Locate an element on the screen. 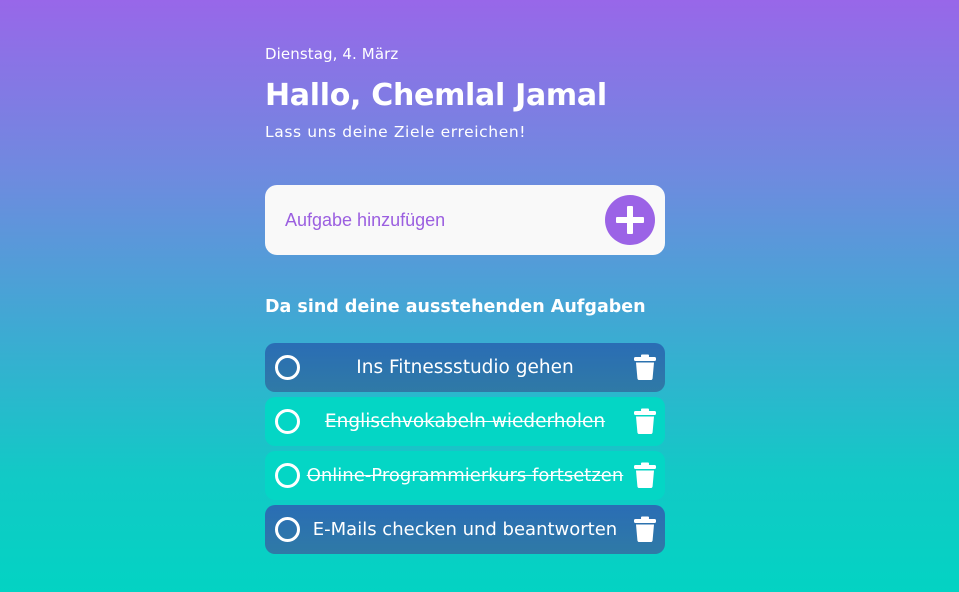 The height and width of the screenshot is (592, 959). section-title: Da sind deine ausstehenden Aufgaben is located at coordinates (455, 307).